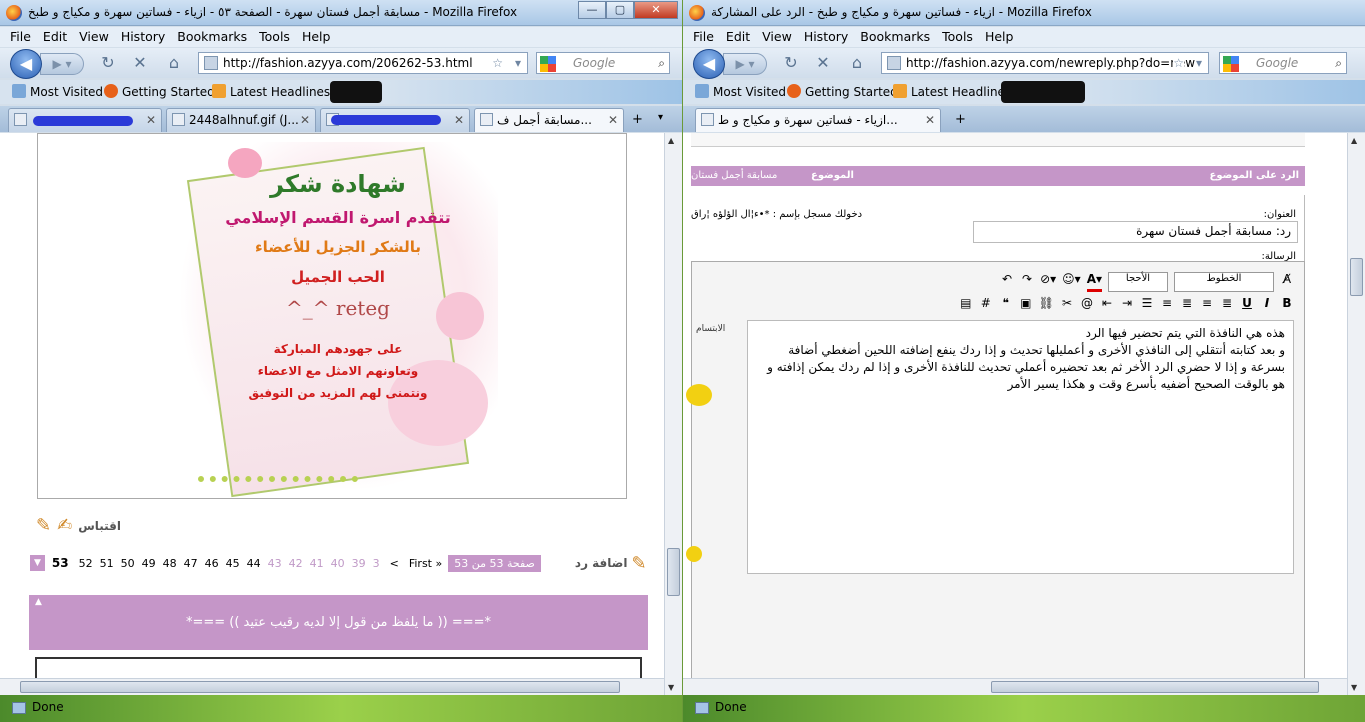 The image size is (1365, 722). I want to click on tab-image: 2448alhnuf.gif (J... ✕, so click(241, 120).